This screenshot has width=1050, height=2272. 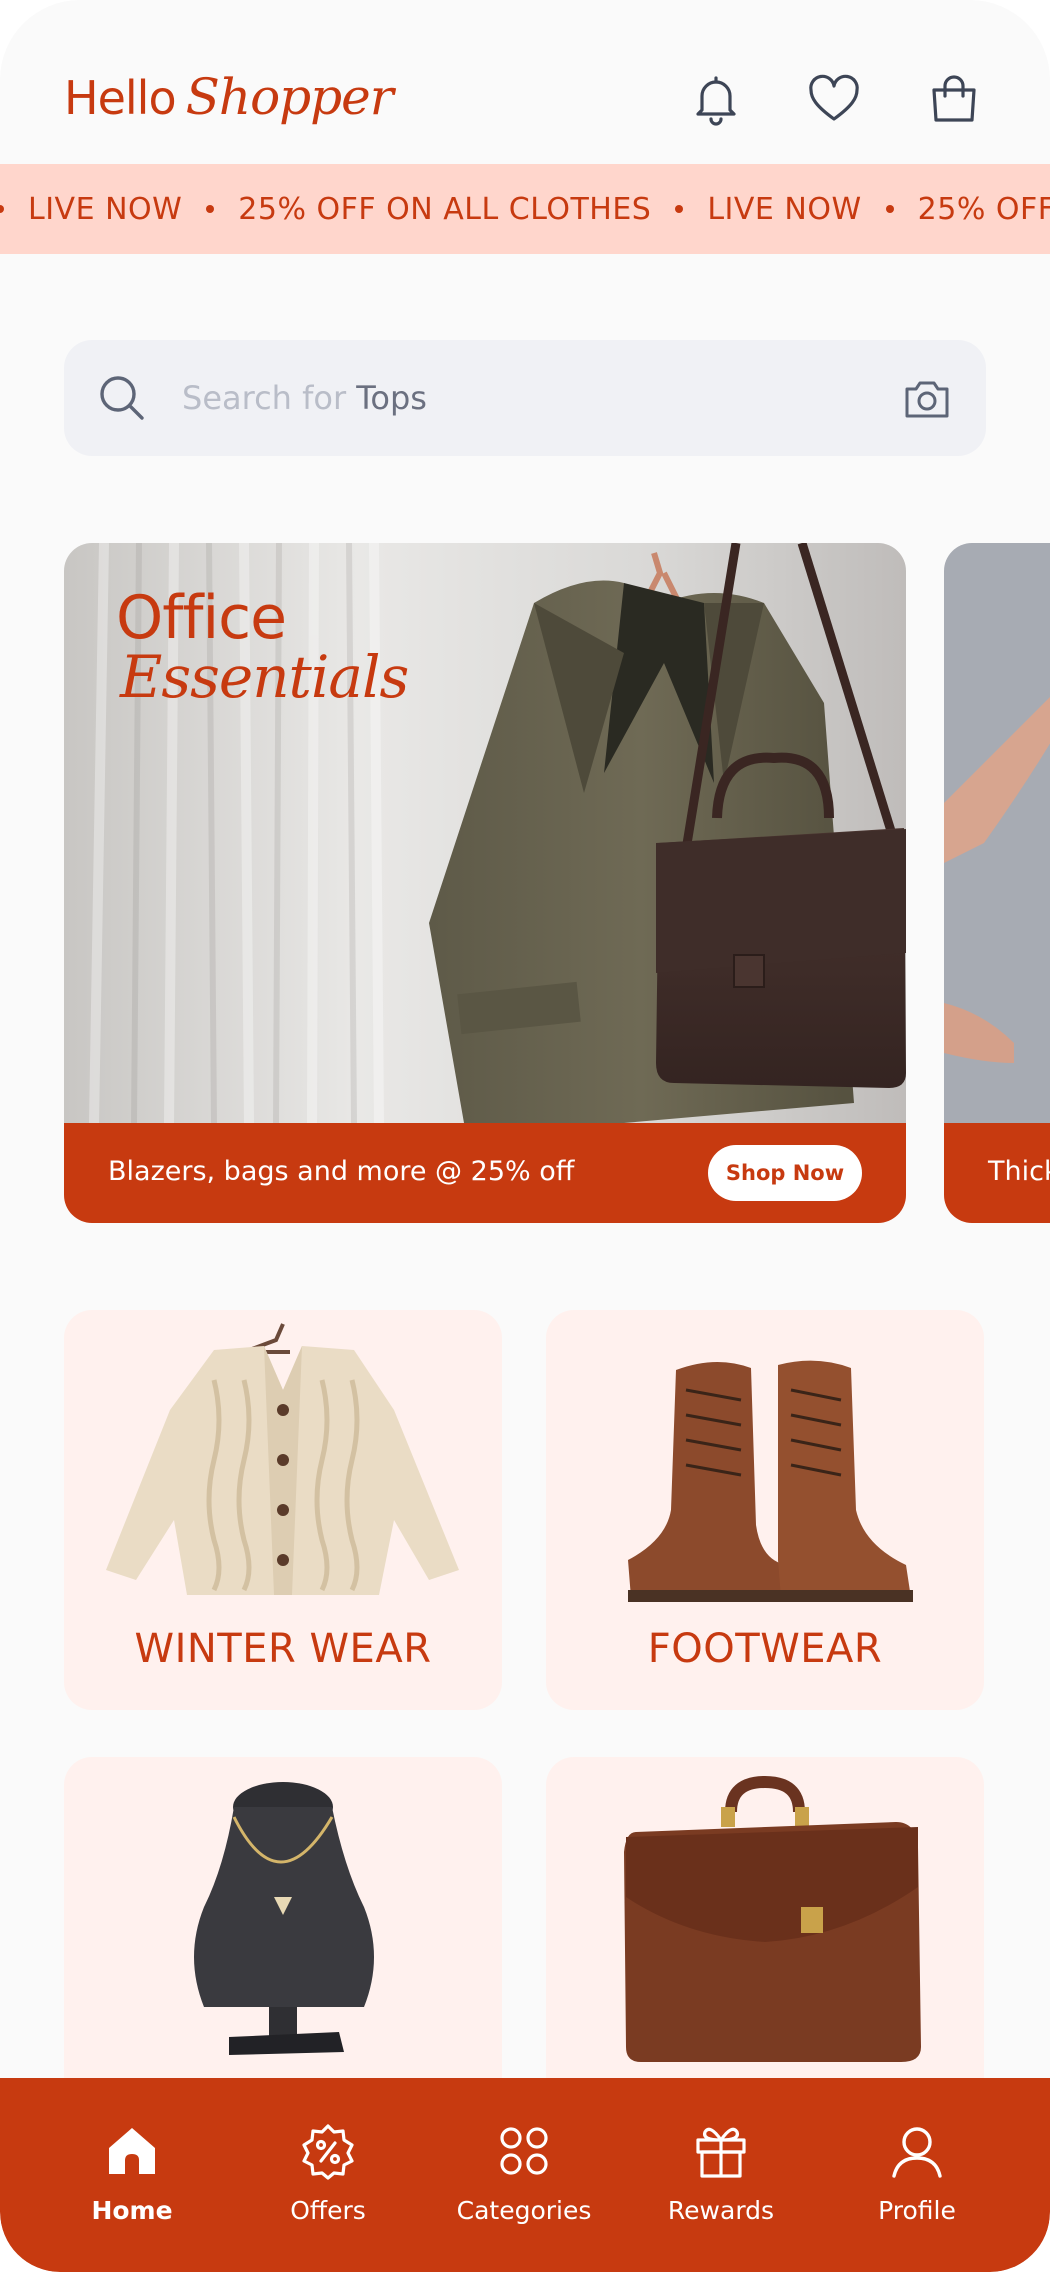 I want to click on nav-item-rewards: Rewards, so click(x=721, y=2182).